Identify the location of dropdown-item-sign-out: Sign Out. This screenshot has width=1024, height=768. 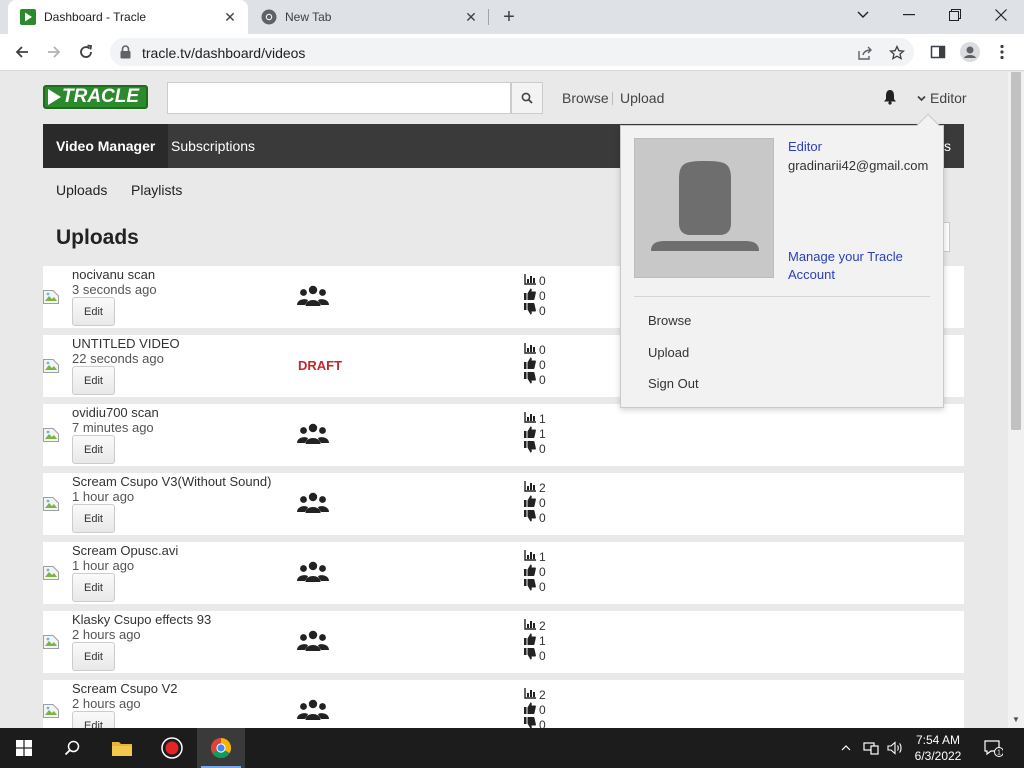
(673, 383).